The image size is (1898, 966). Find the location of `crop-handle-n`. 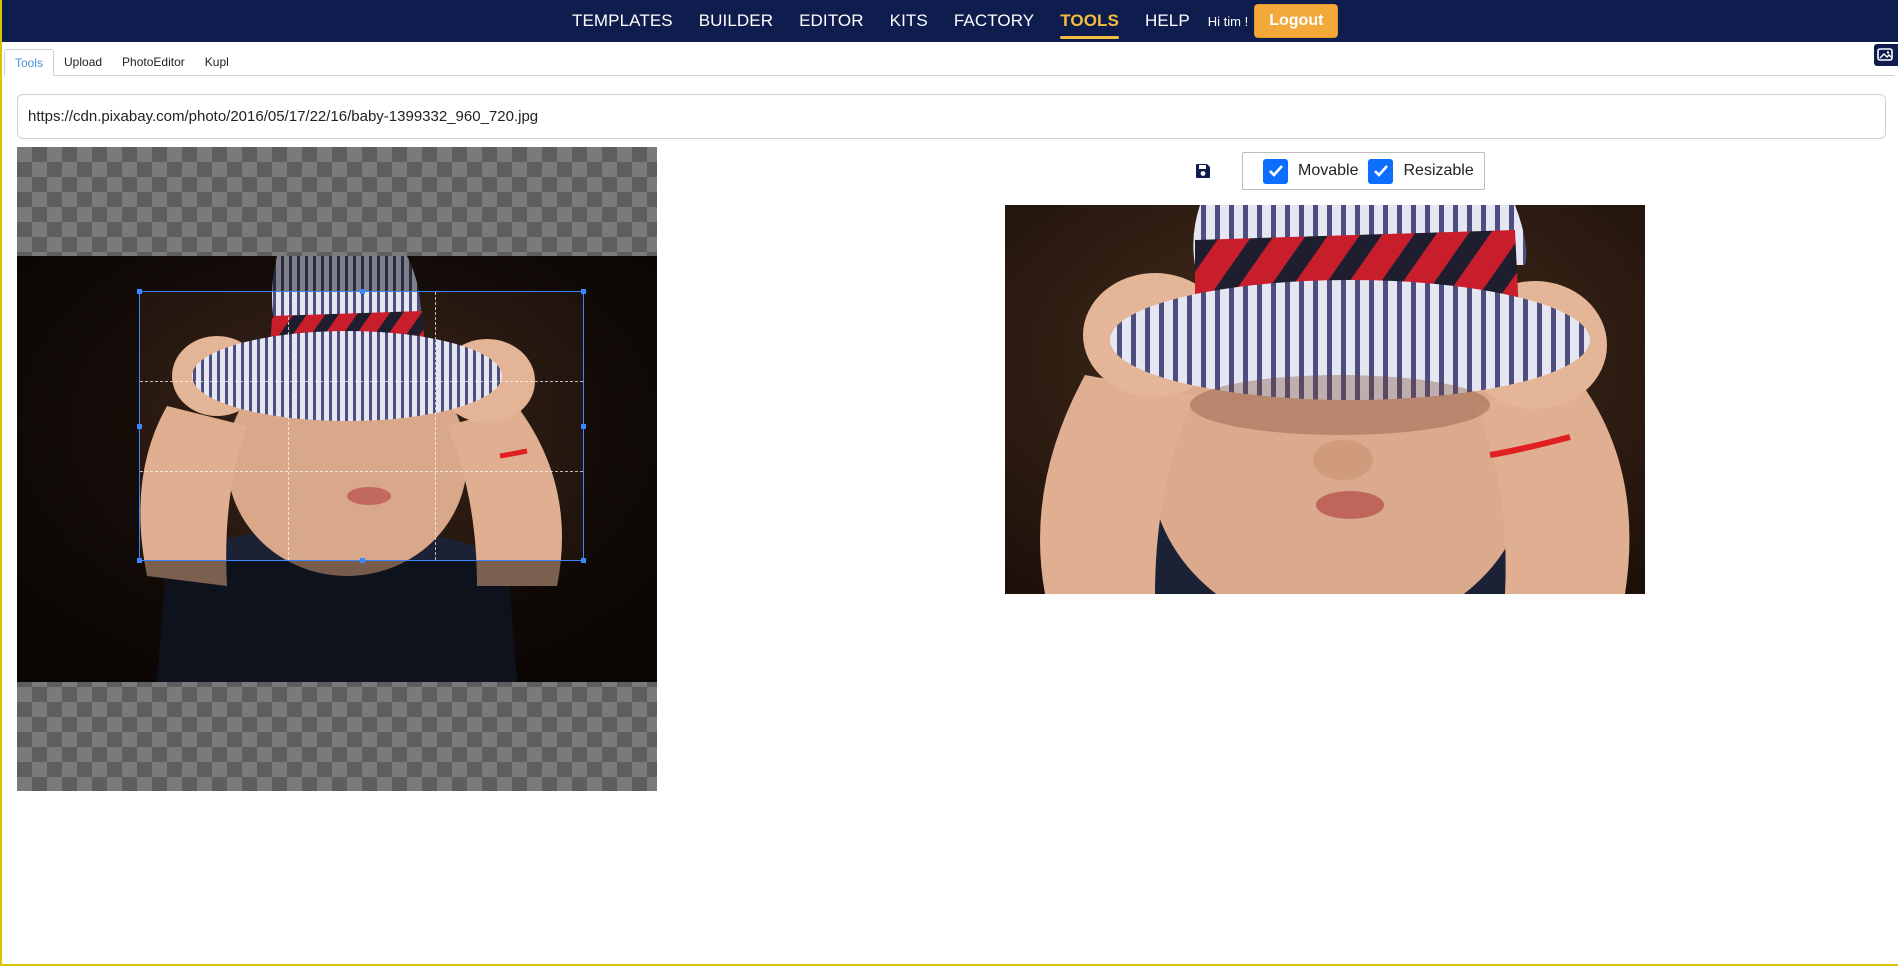

crop-handle-n is located at coordinates (362, 291).